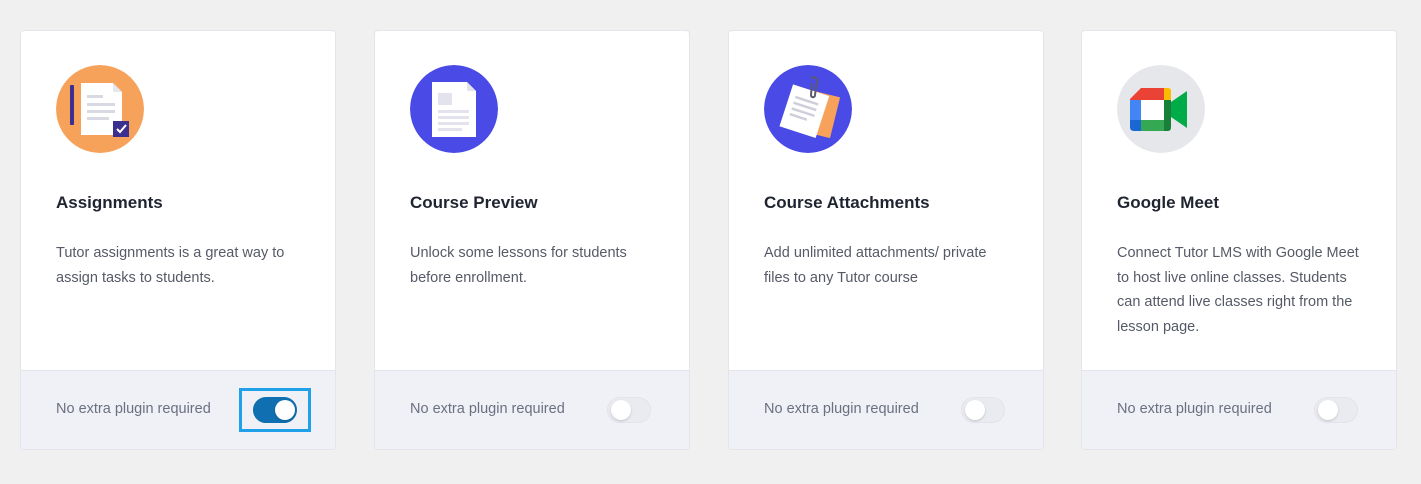  Describe the element at coordinates (847, 202) in the screenshot. I see `card-title: Course Attachments` at that location.